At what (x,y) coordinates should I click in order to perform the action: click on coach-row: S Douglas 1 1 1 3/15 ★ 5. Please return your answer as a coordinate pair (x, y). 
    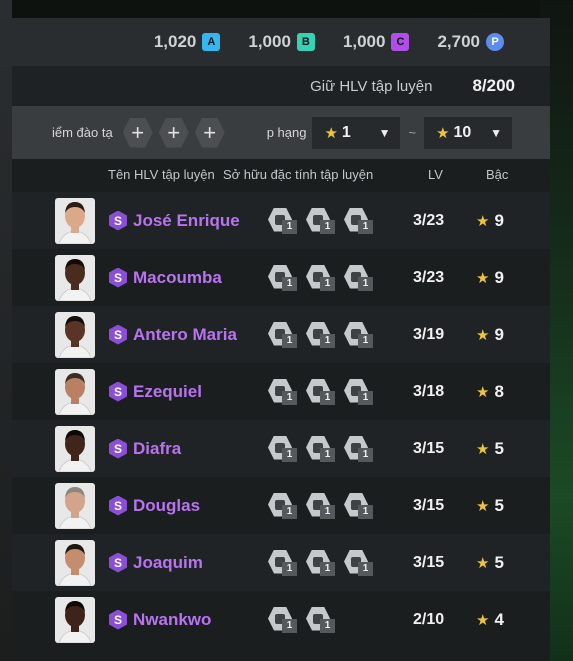
    Looking at the image, I should click on (281, 505).